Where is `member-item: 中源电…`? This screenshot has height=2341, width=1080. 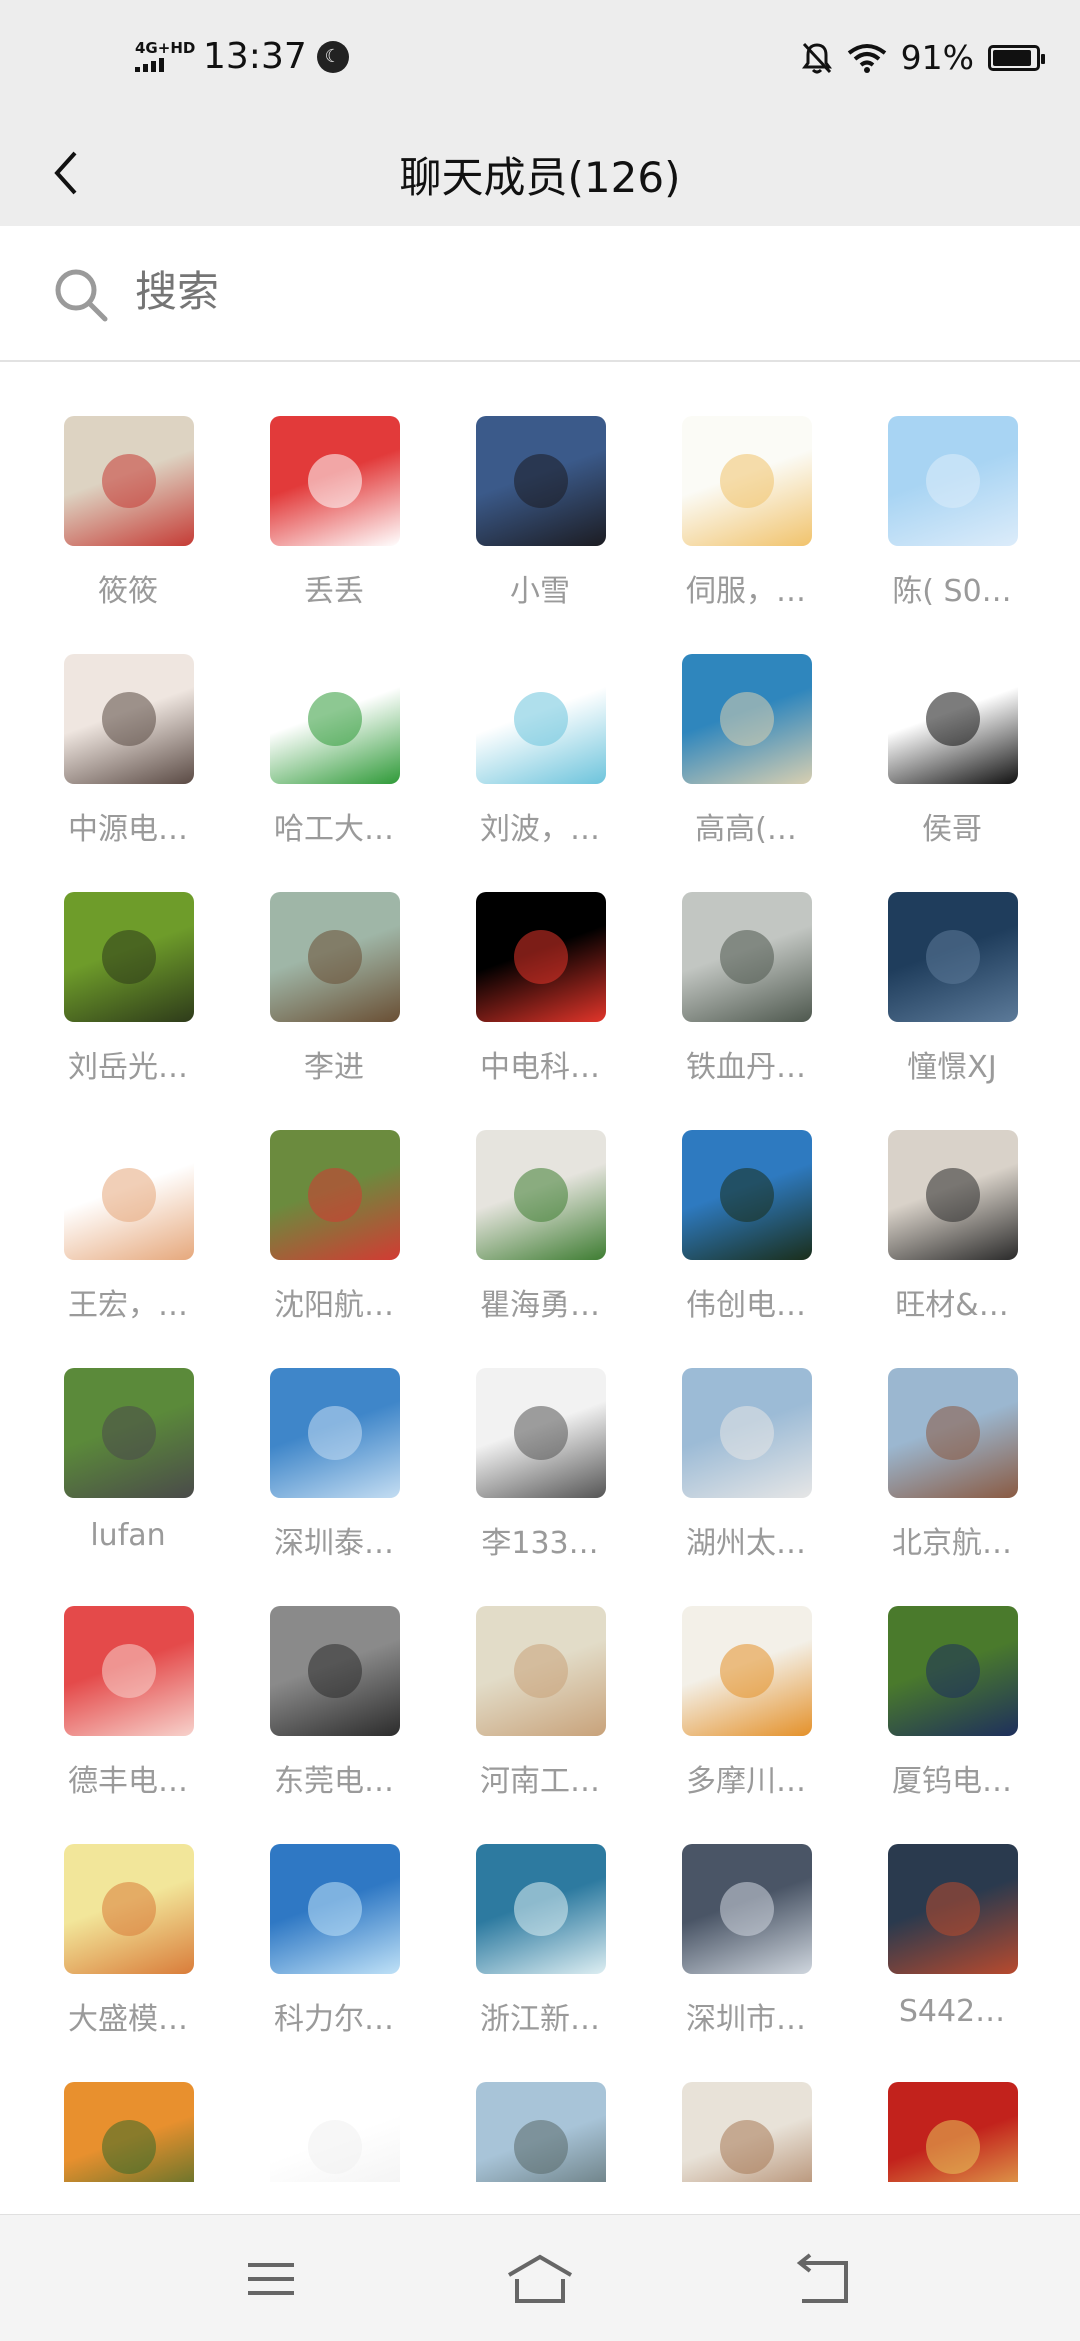
member-item: 中源电… is located at coordinates (128, 764).